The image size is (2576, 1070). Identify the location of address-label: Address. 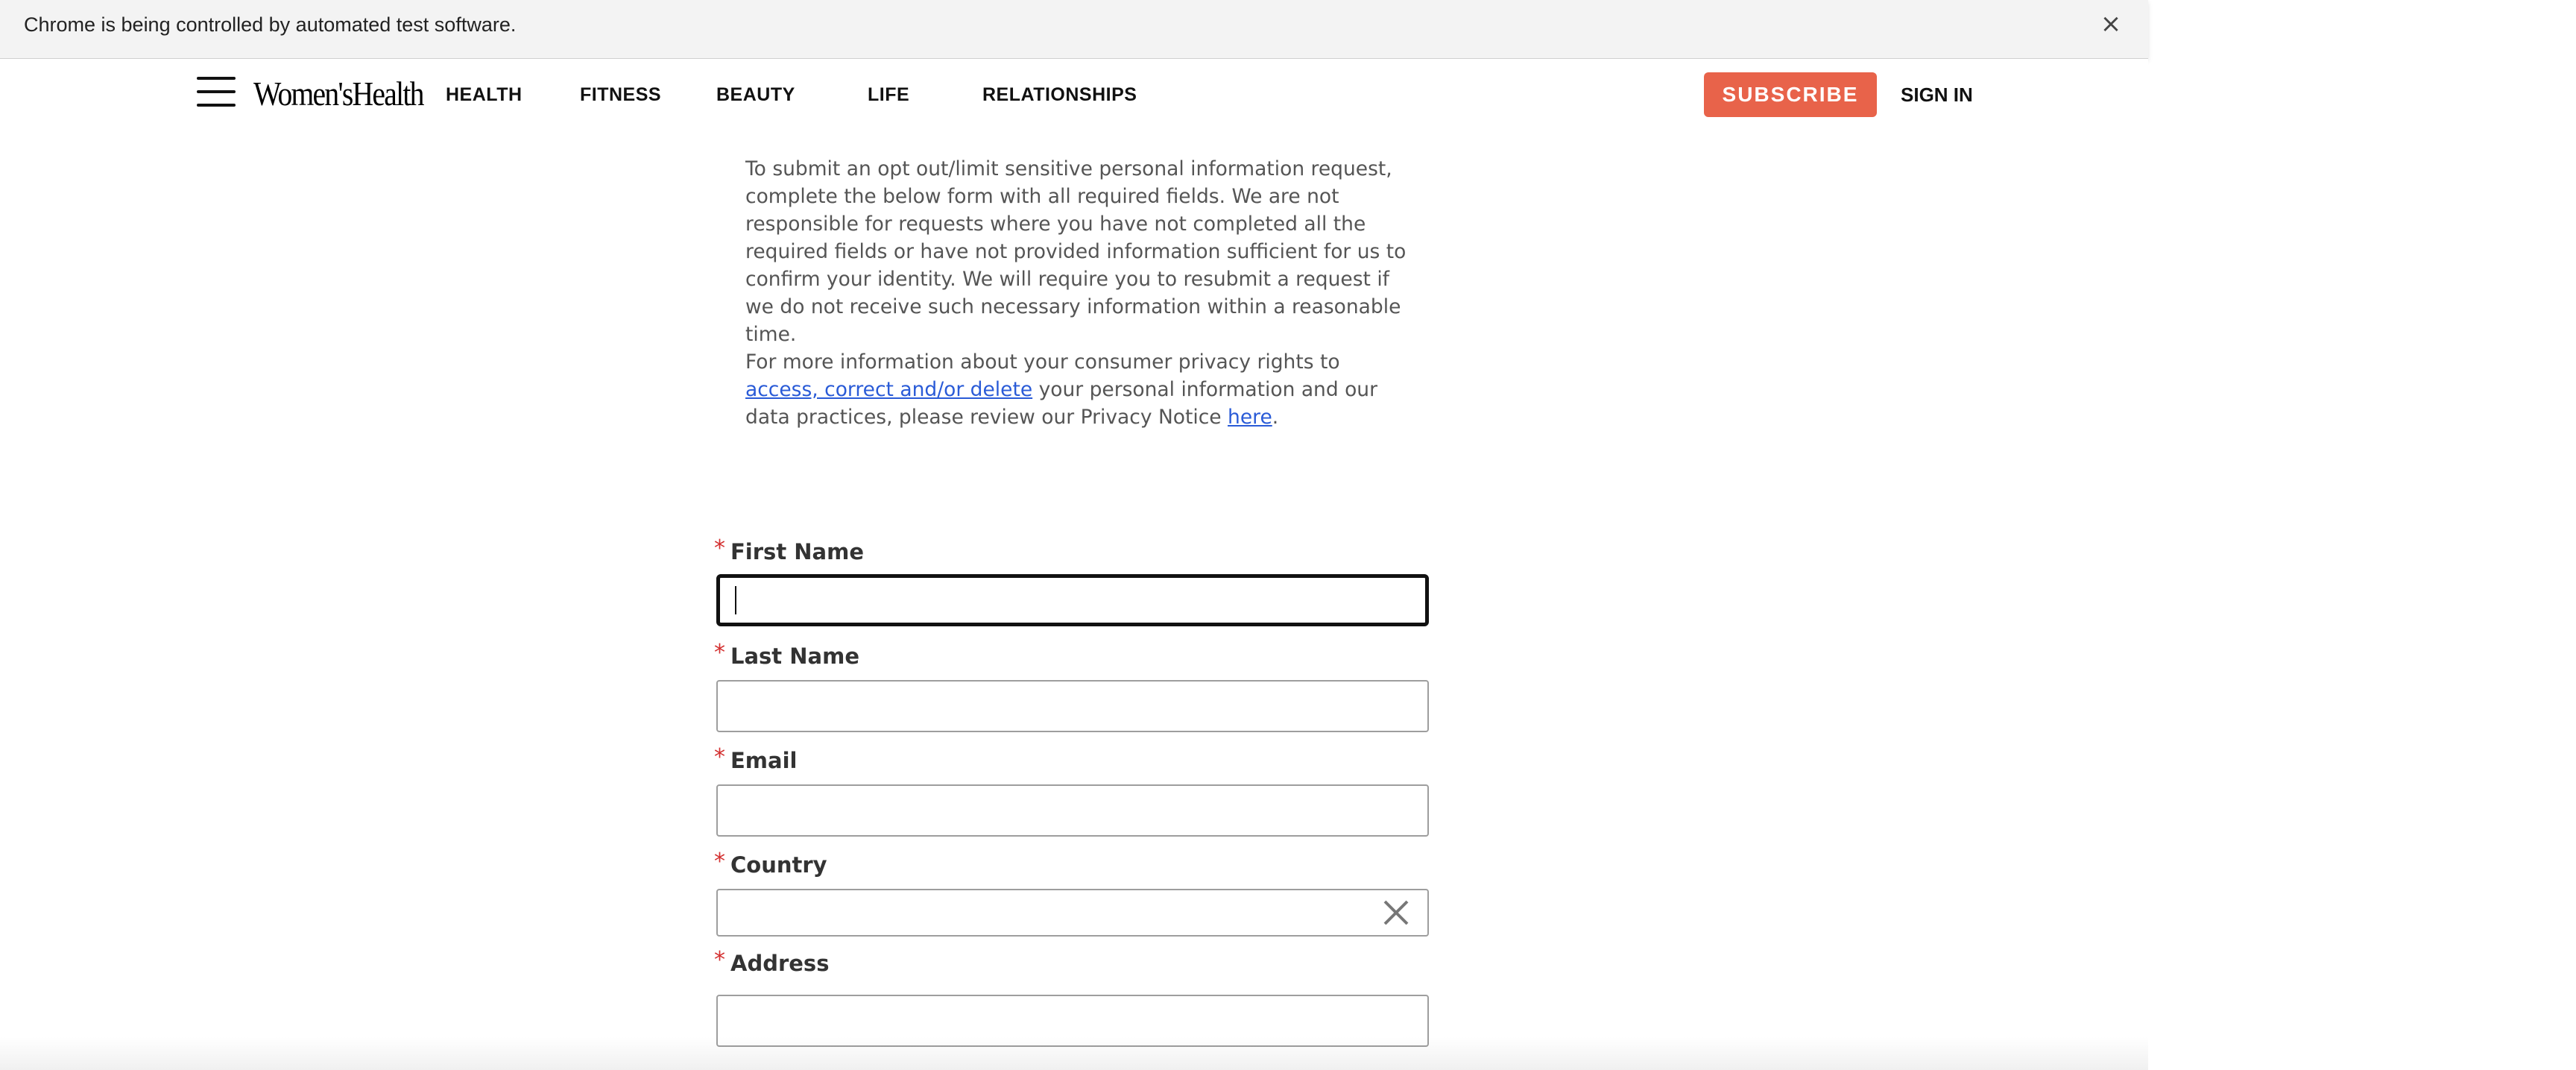
(780, 963).